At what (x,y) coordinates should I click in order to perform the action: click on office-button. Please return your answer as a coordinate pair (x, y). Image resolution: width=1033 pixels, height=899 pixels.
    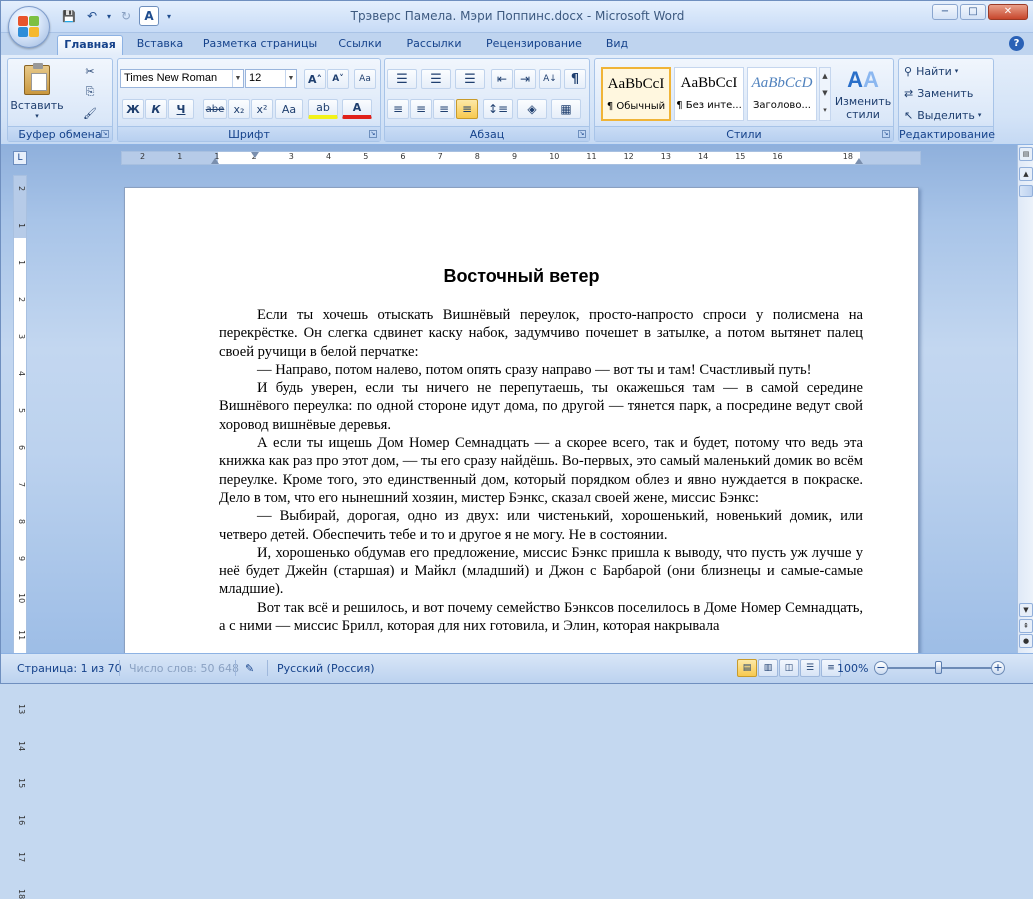
    Looking at the image, I should click on (29, 27).